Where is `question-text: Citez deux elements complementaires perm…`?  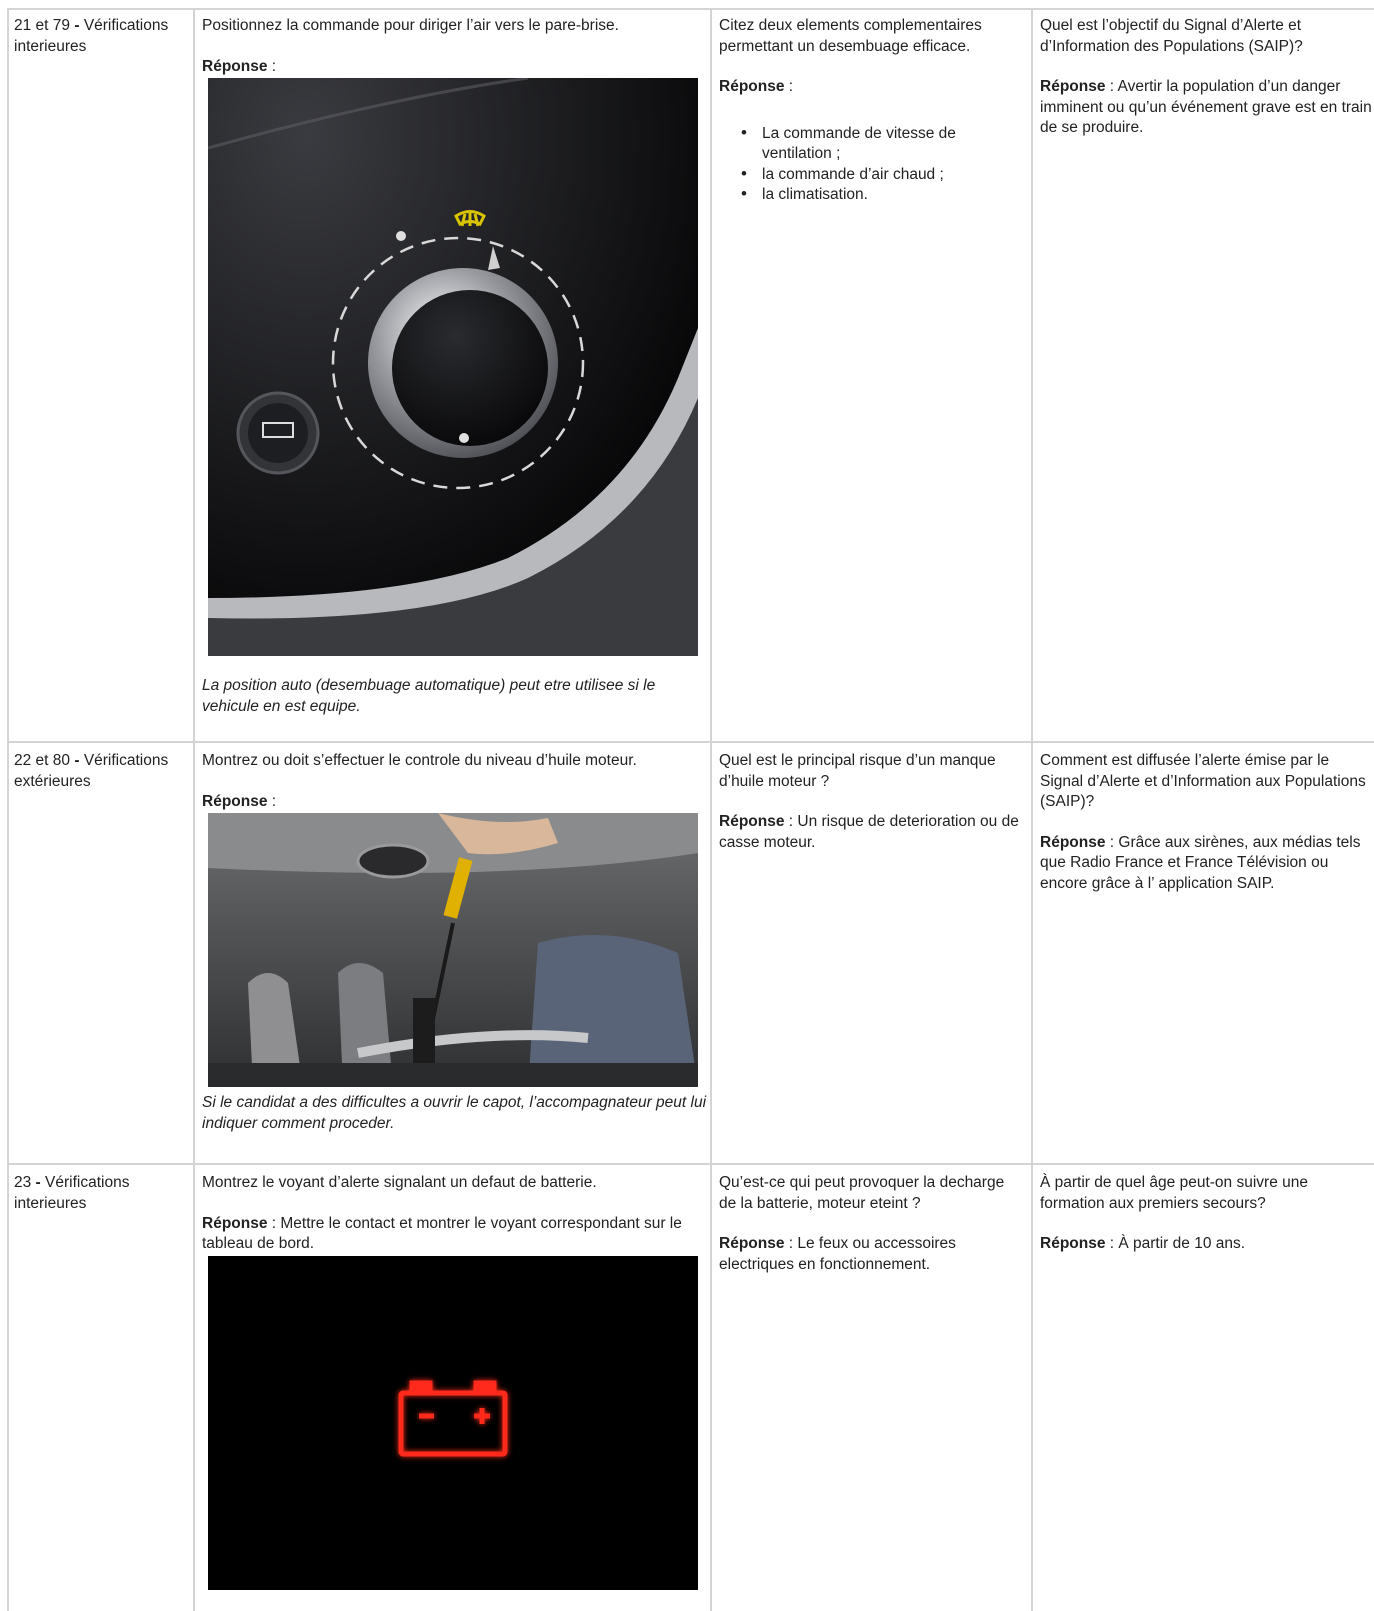 question-text: Citez deux elements complementaires perm… is located at coordinates (850, 36).